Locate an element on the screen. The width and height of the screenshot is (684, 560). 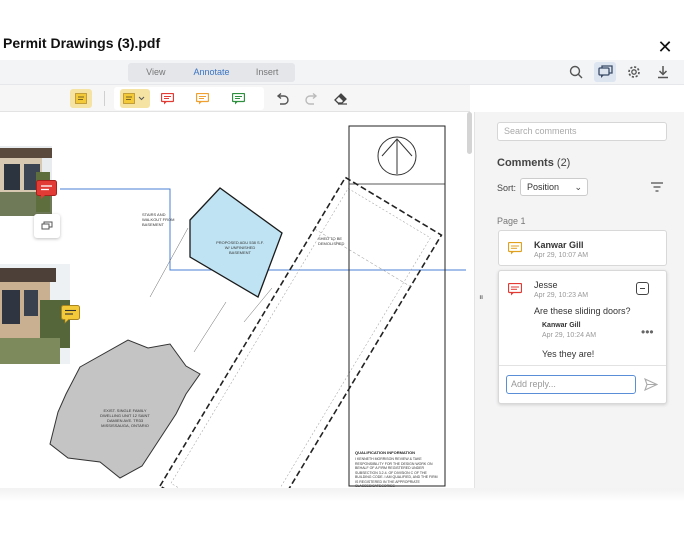
note-marker-yellow is located at coordinates (71, 315).